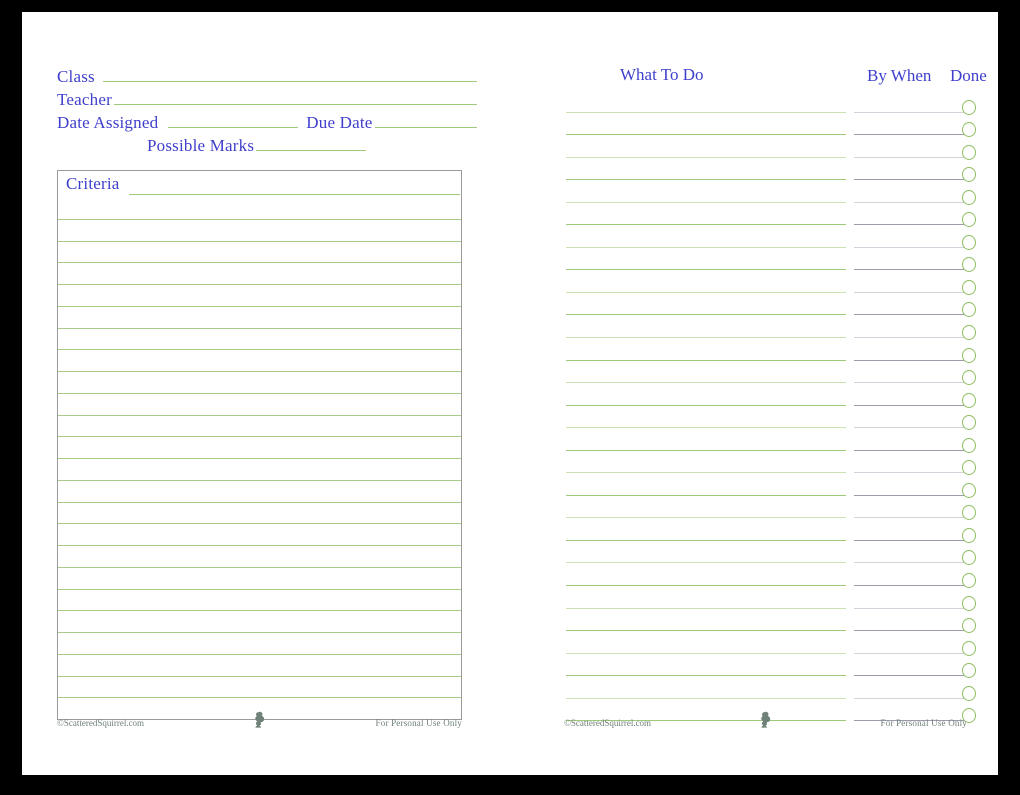  Describe the element at coordinates (259, 184) in the screenshot. I see `criteria-header: Criteria` at that location.